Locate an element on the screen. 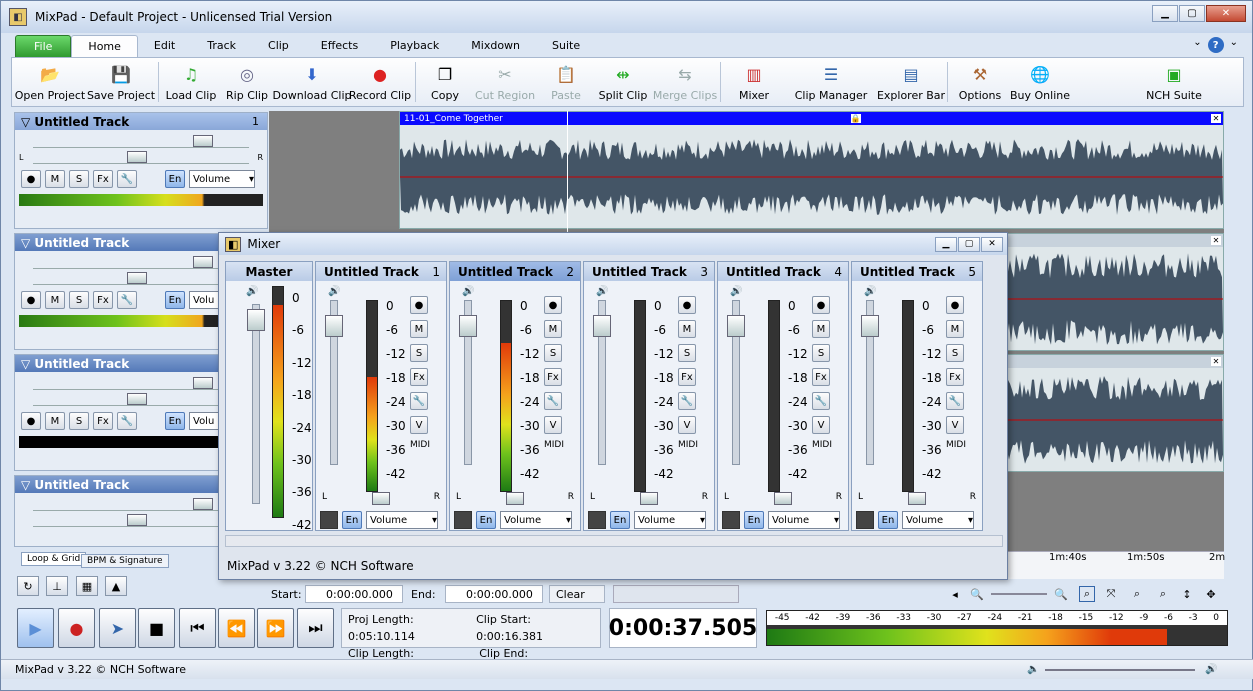 The image size is (1253, 691). help-icon: ? is located at coordinates (1215, 45).